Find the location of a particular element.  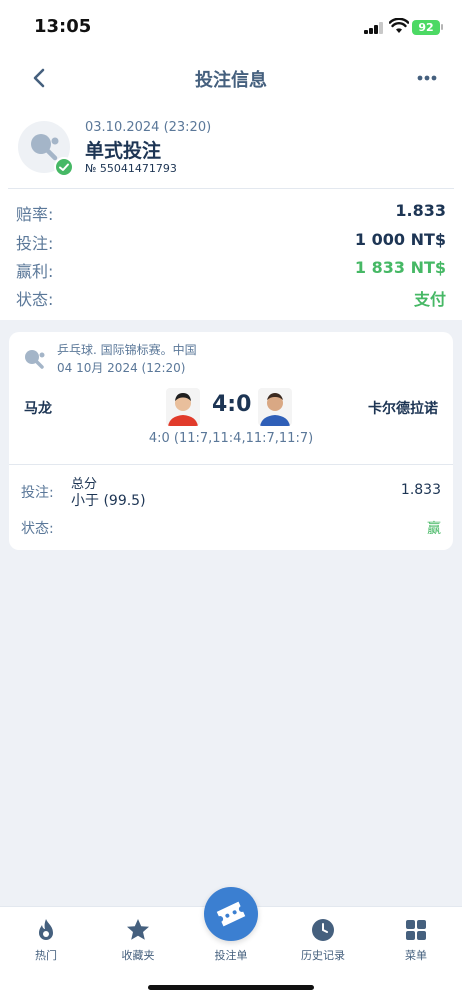

event-date: 04 10月 2024 (12:20) is located at coordinates (121, 368).